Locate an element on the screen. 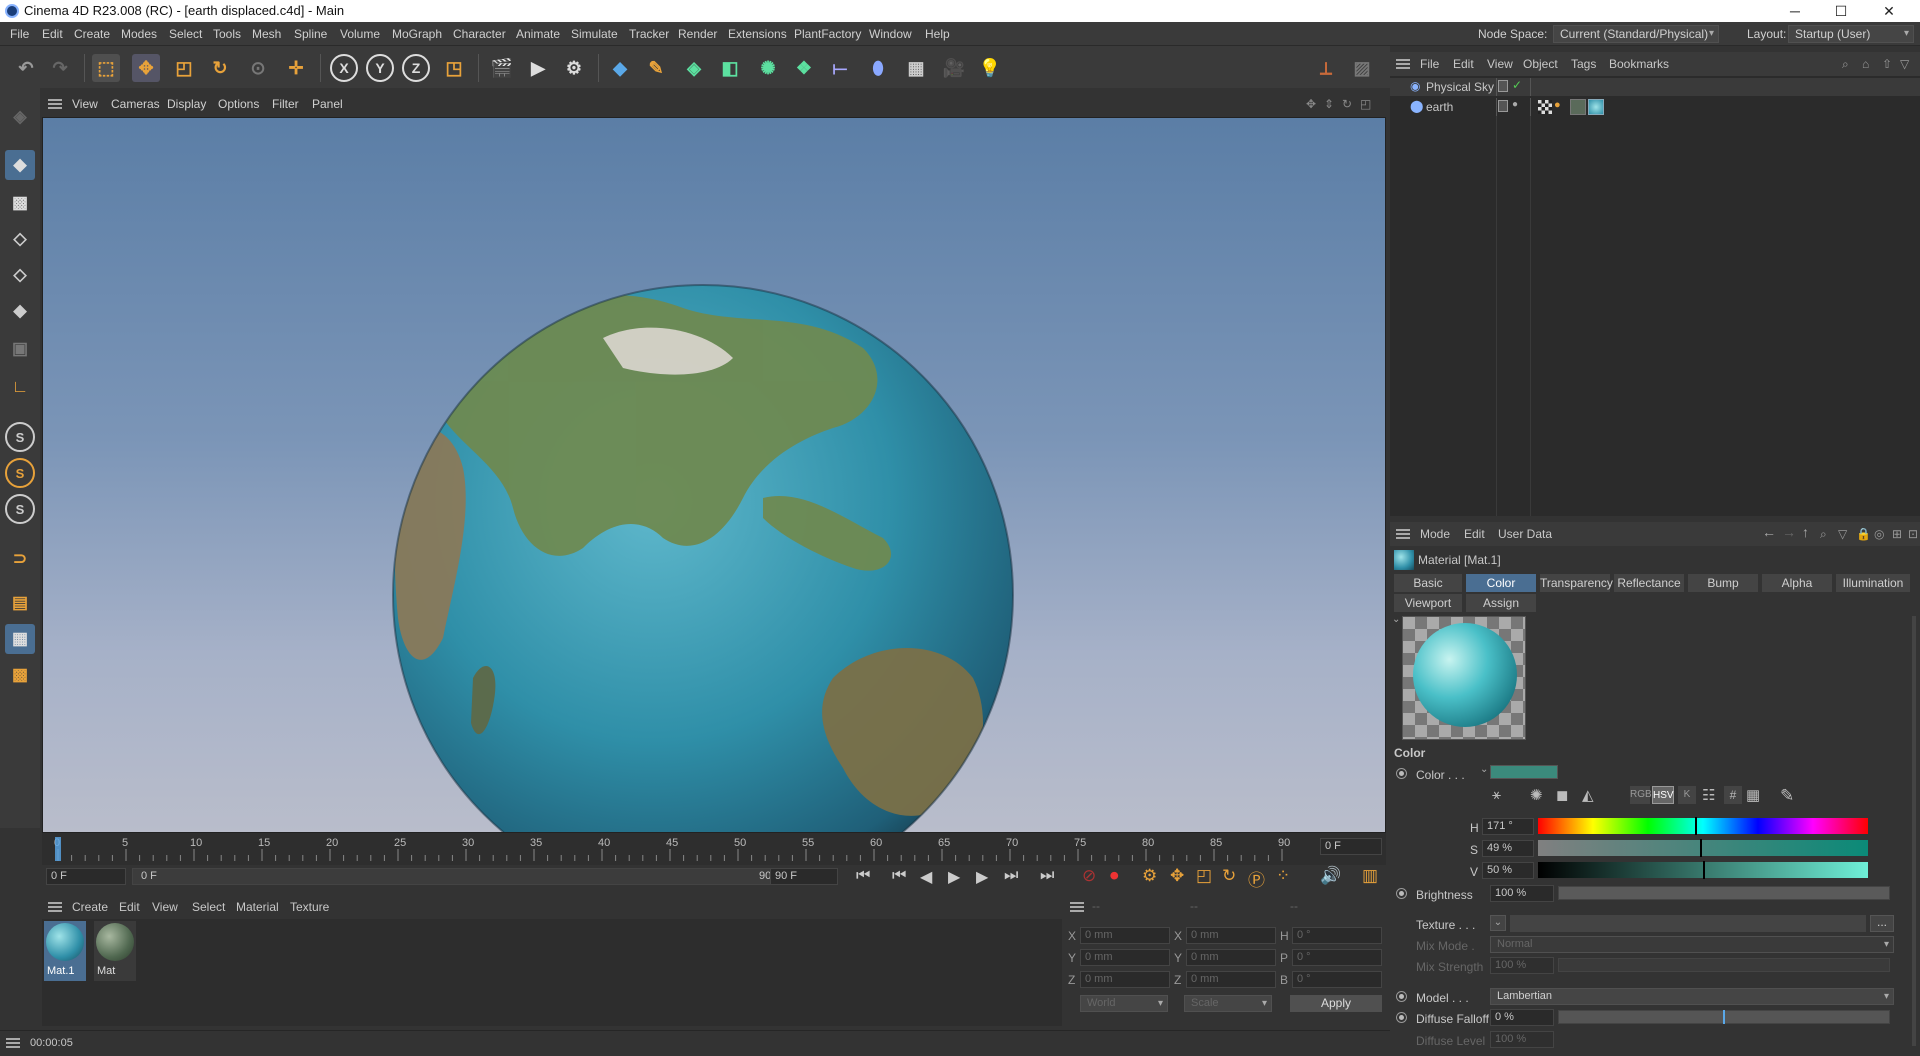 The image size is (1920, 1056). floor-icon: ▦ is located at coordinates (916, 68).